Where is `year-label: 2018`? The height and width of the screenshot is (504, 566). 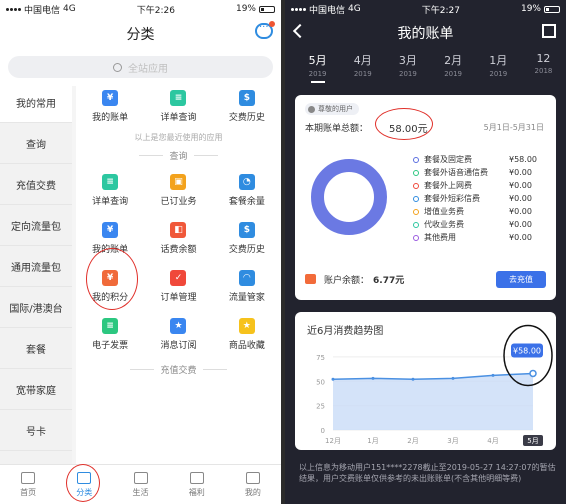 year-label: 2018 is located at coordinates (543, 71).